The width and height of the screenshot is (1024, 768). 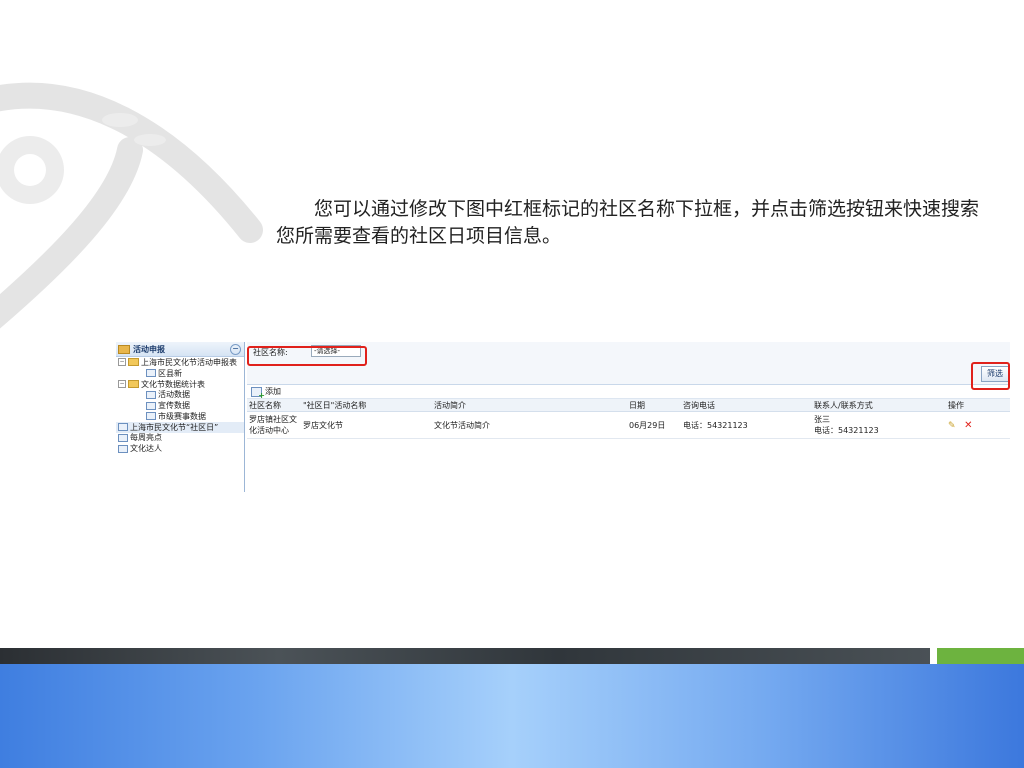 What do you see at coordinates (746, 405) in the screenshot?
I see `column-header: 咨询电话` at bounding box center [746, 405].